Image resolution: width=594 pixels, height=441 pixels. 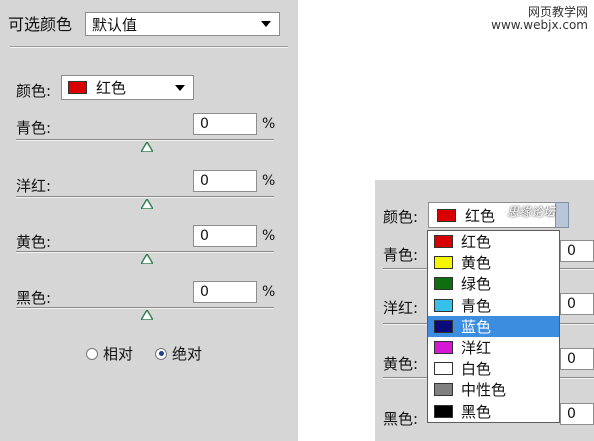 What do you see at coordinates (115, 24) in the screenshot?
I see `preset-value: 默认值` at bounding box center [115, 24].